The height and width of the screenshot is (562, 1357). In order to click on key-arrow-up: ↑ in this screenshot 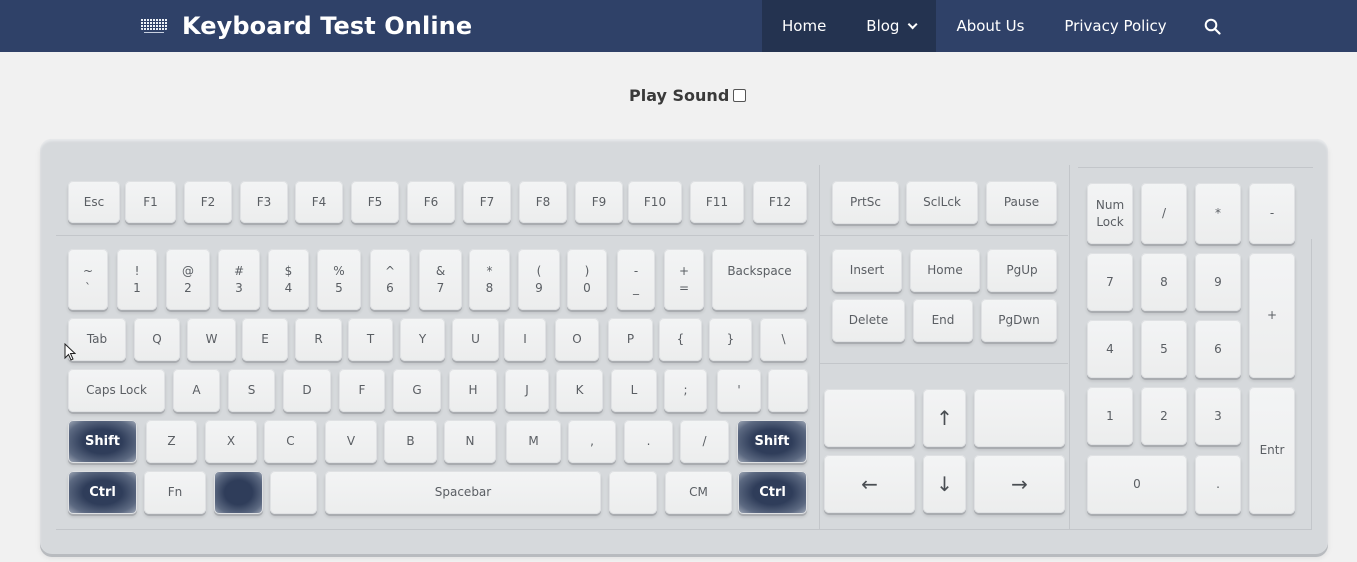, I will do `click(944, 418)`.